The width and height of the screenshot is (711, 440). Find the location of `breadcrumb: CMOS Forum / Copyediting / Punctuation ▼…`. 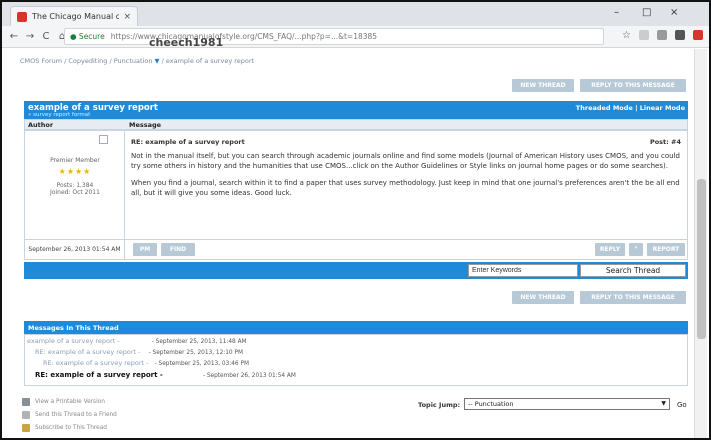

breadcrumb: CMOS Forum / Copyediting / Punctuation ▼… is located at coordinates (137, 61).